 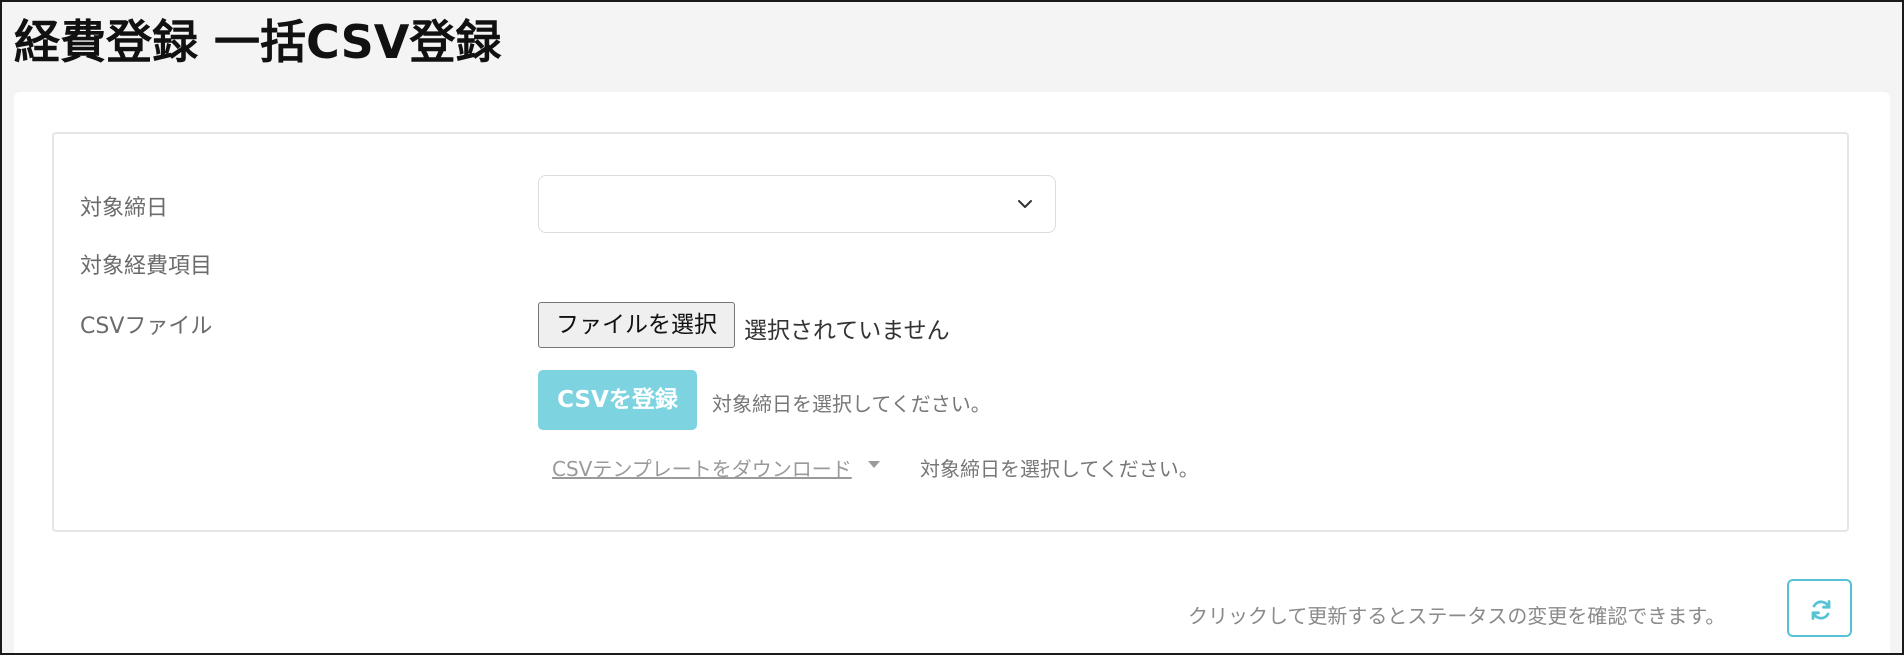 I want to click on expense-item-label: 対象経費項目, so click(x=146, y=266).